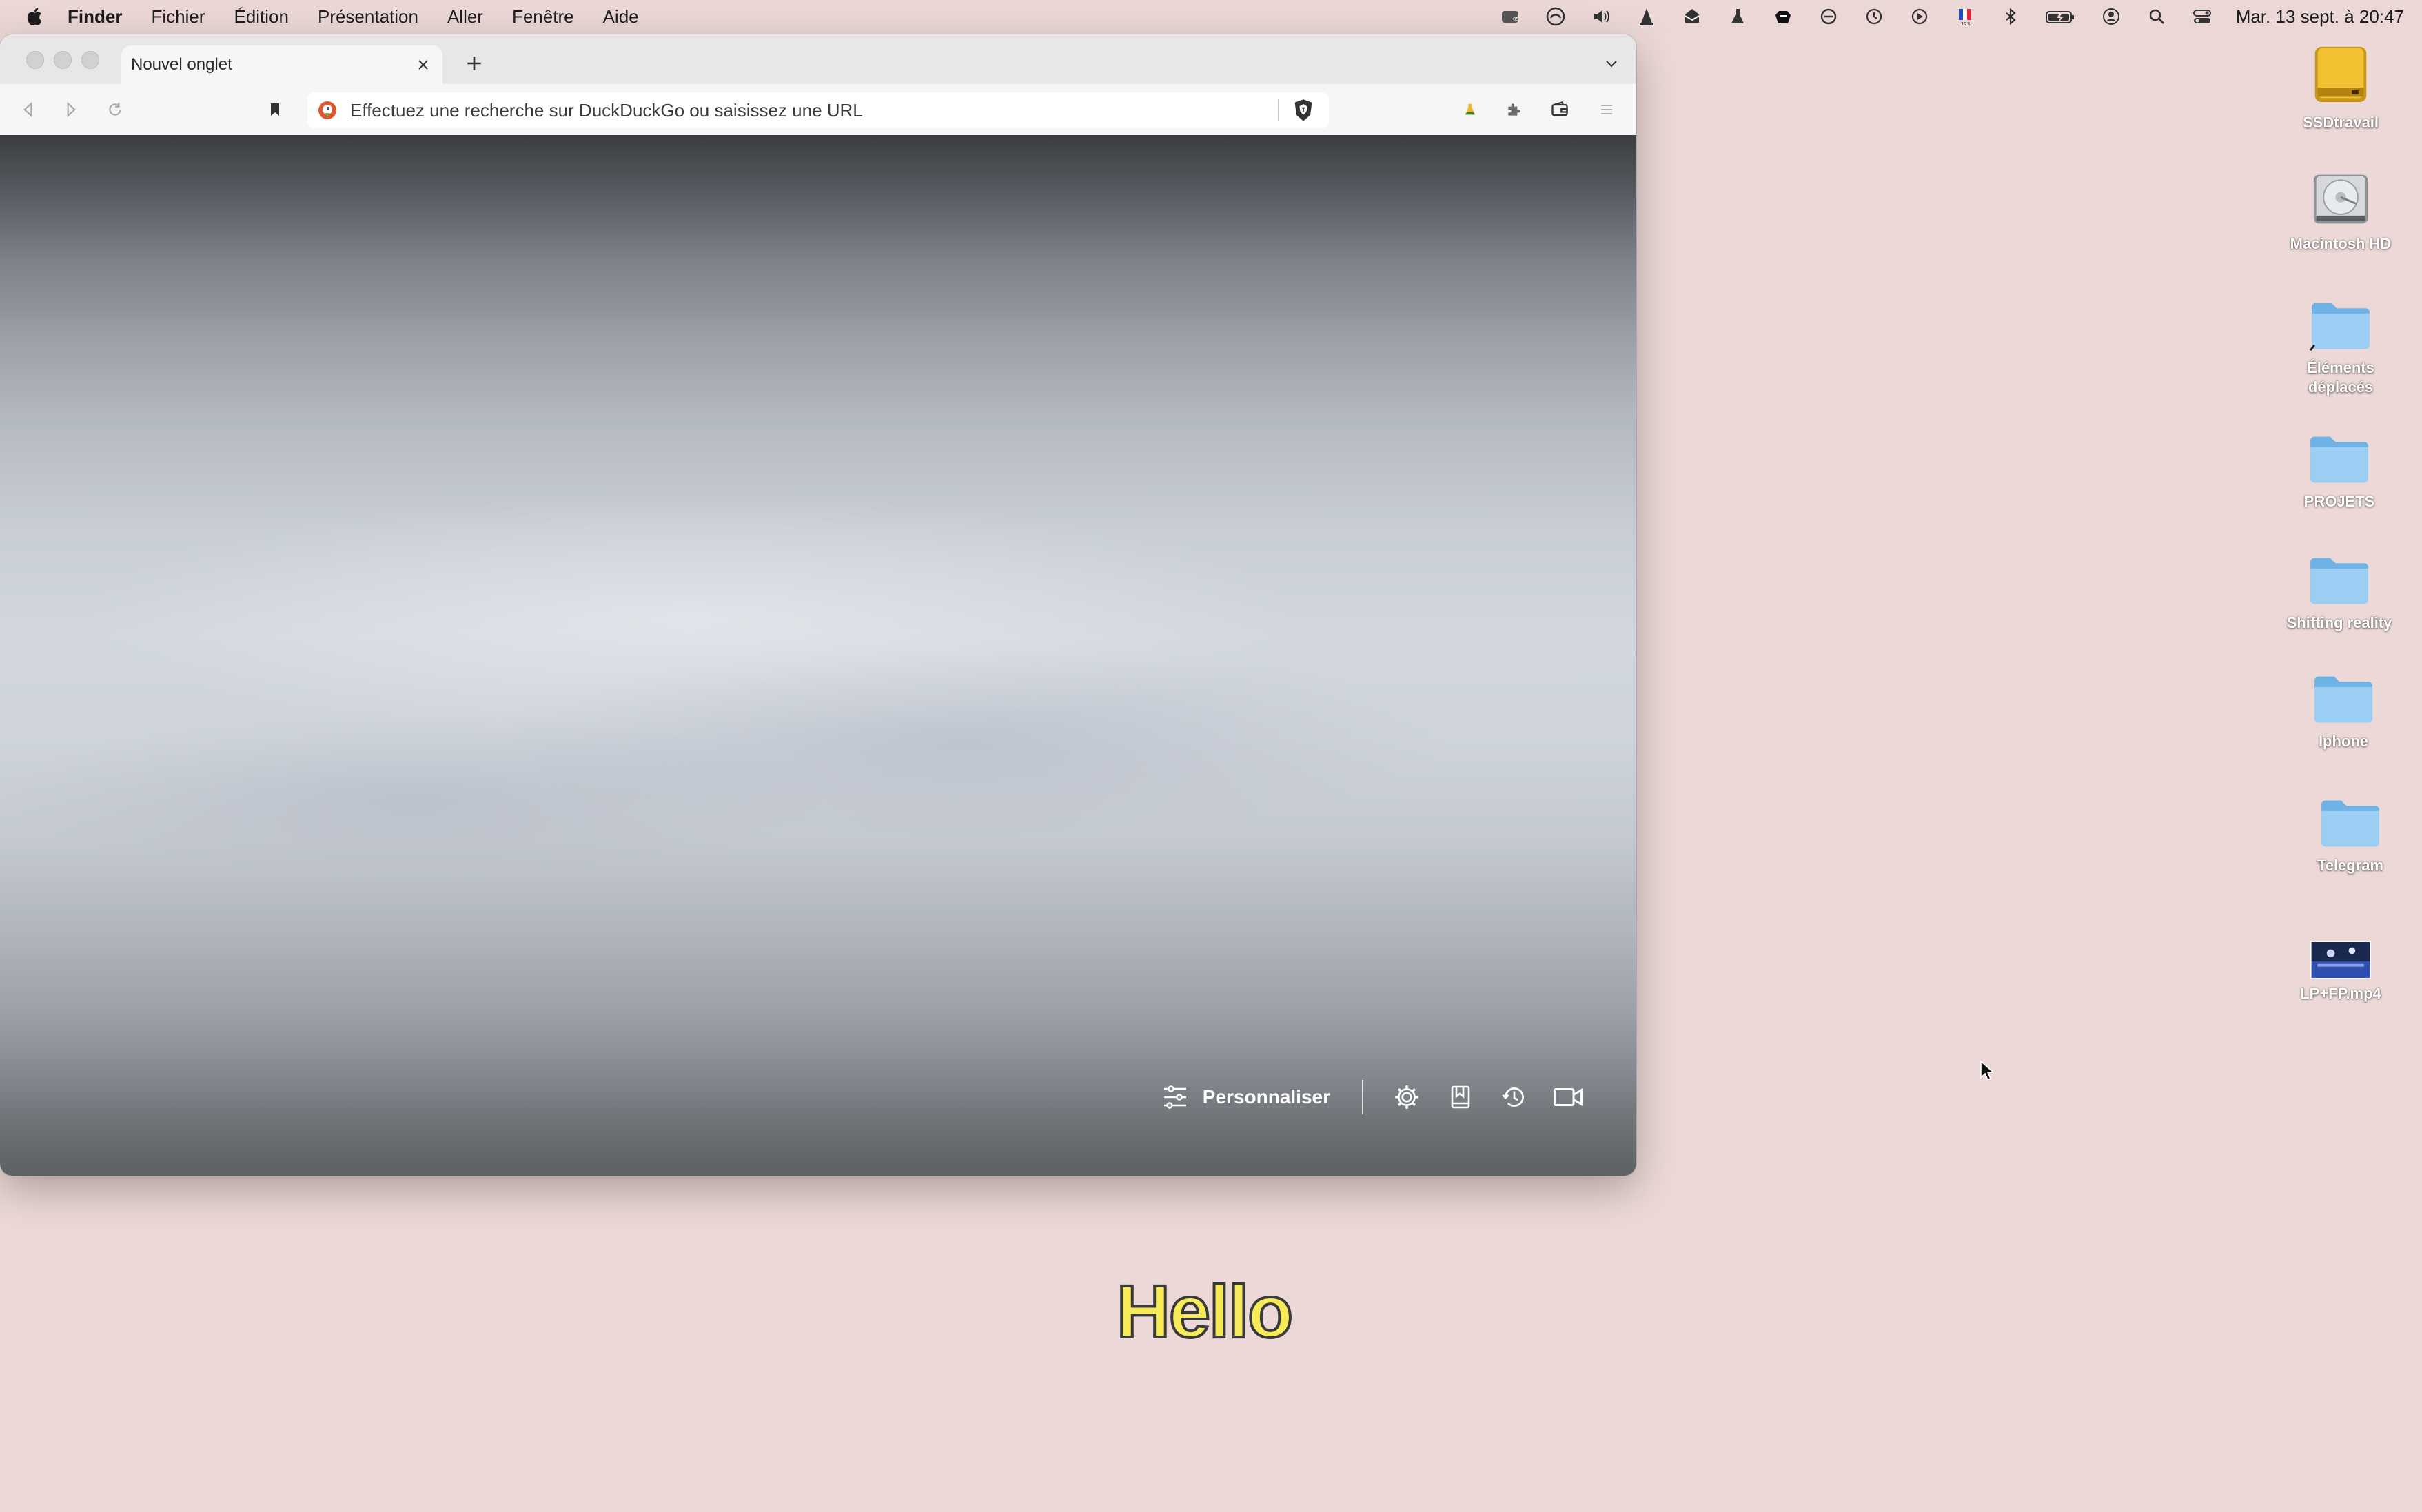 Image resolution: width=2422 pixels, height=1512 pixels. What do you see at coordinates (1205, 1311) in the screenshot?
I see `hello-overlay-text: Hello` at bounding box center [1205, 1311].